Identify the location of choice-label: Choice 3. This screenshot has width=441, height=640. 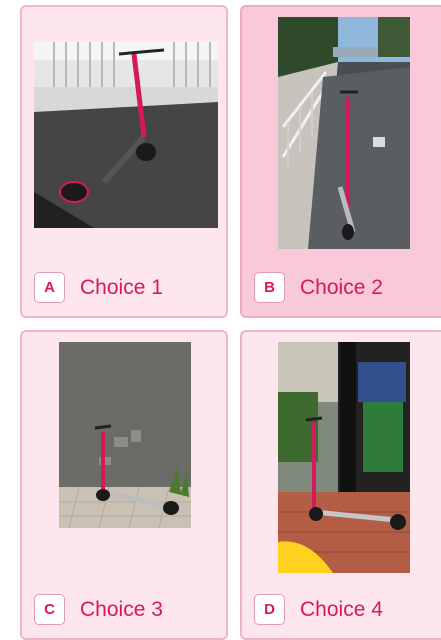
(121, 609).